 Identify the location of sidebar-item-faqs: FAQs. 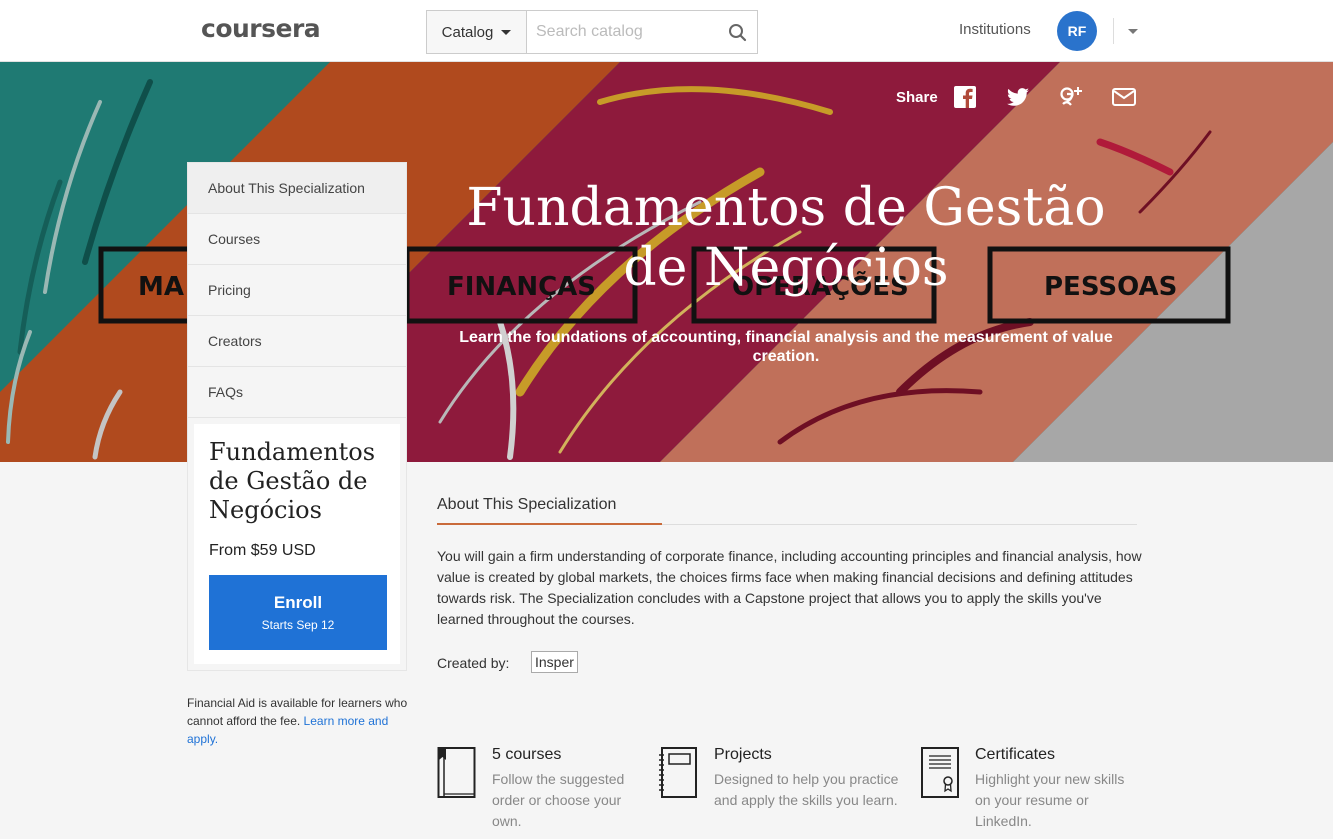
(297, 392).